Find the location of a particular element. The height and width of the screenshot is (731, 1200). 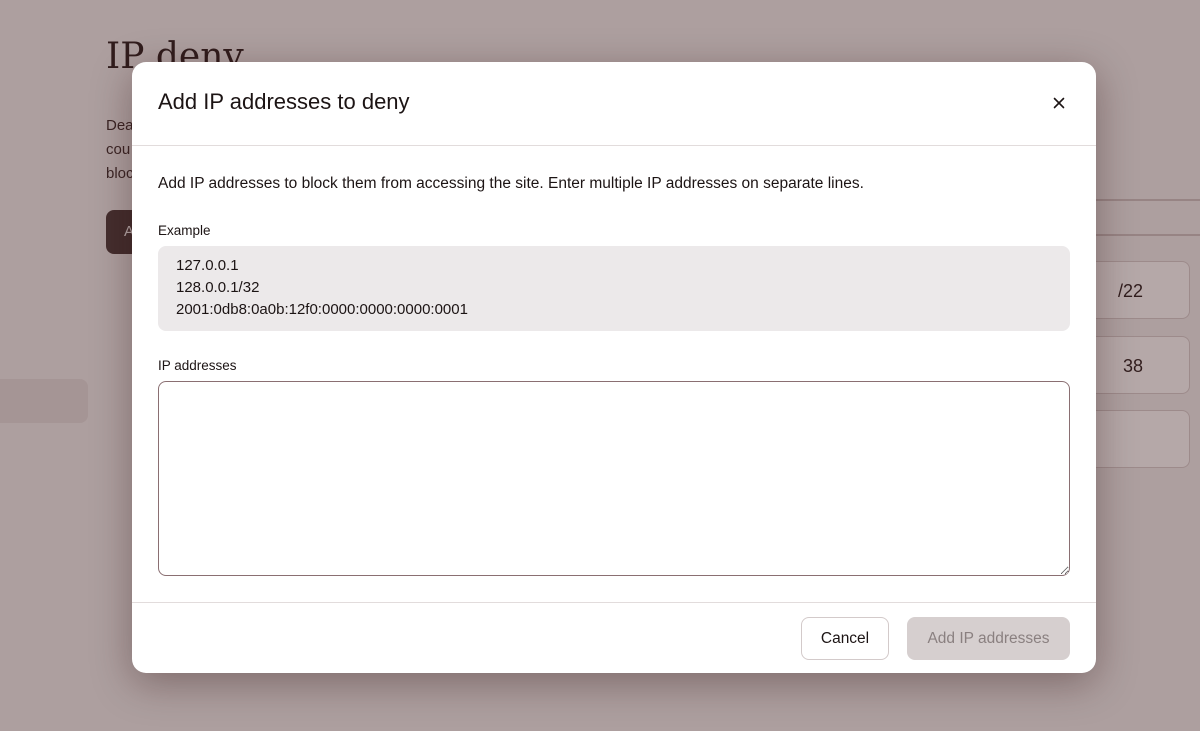

cancel-button: Cancel is located at coordinates (845, 638).